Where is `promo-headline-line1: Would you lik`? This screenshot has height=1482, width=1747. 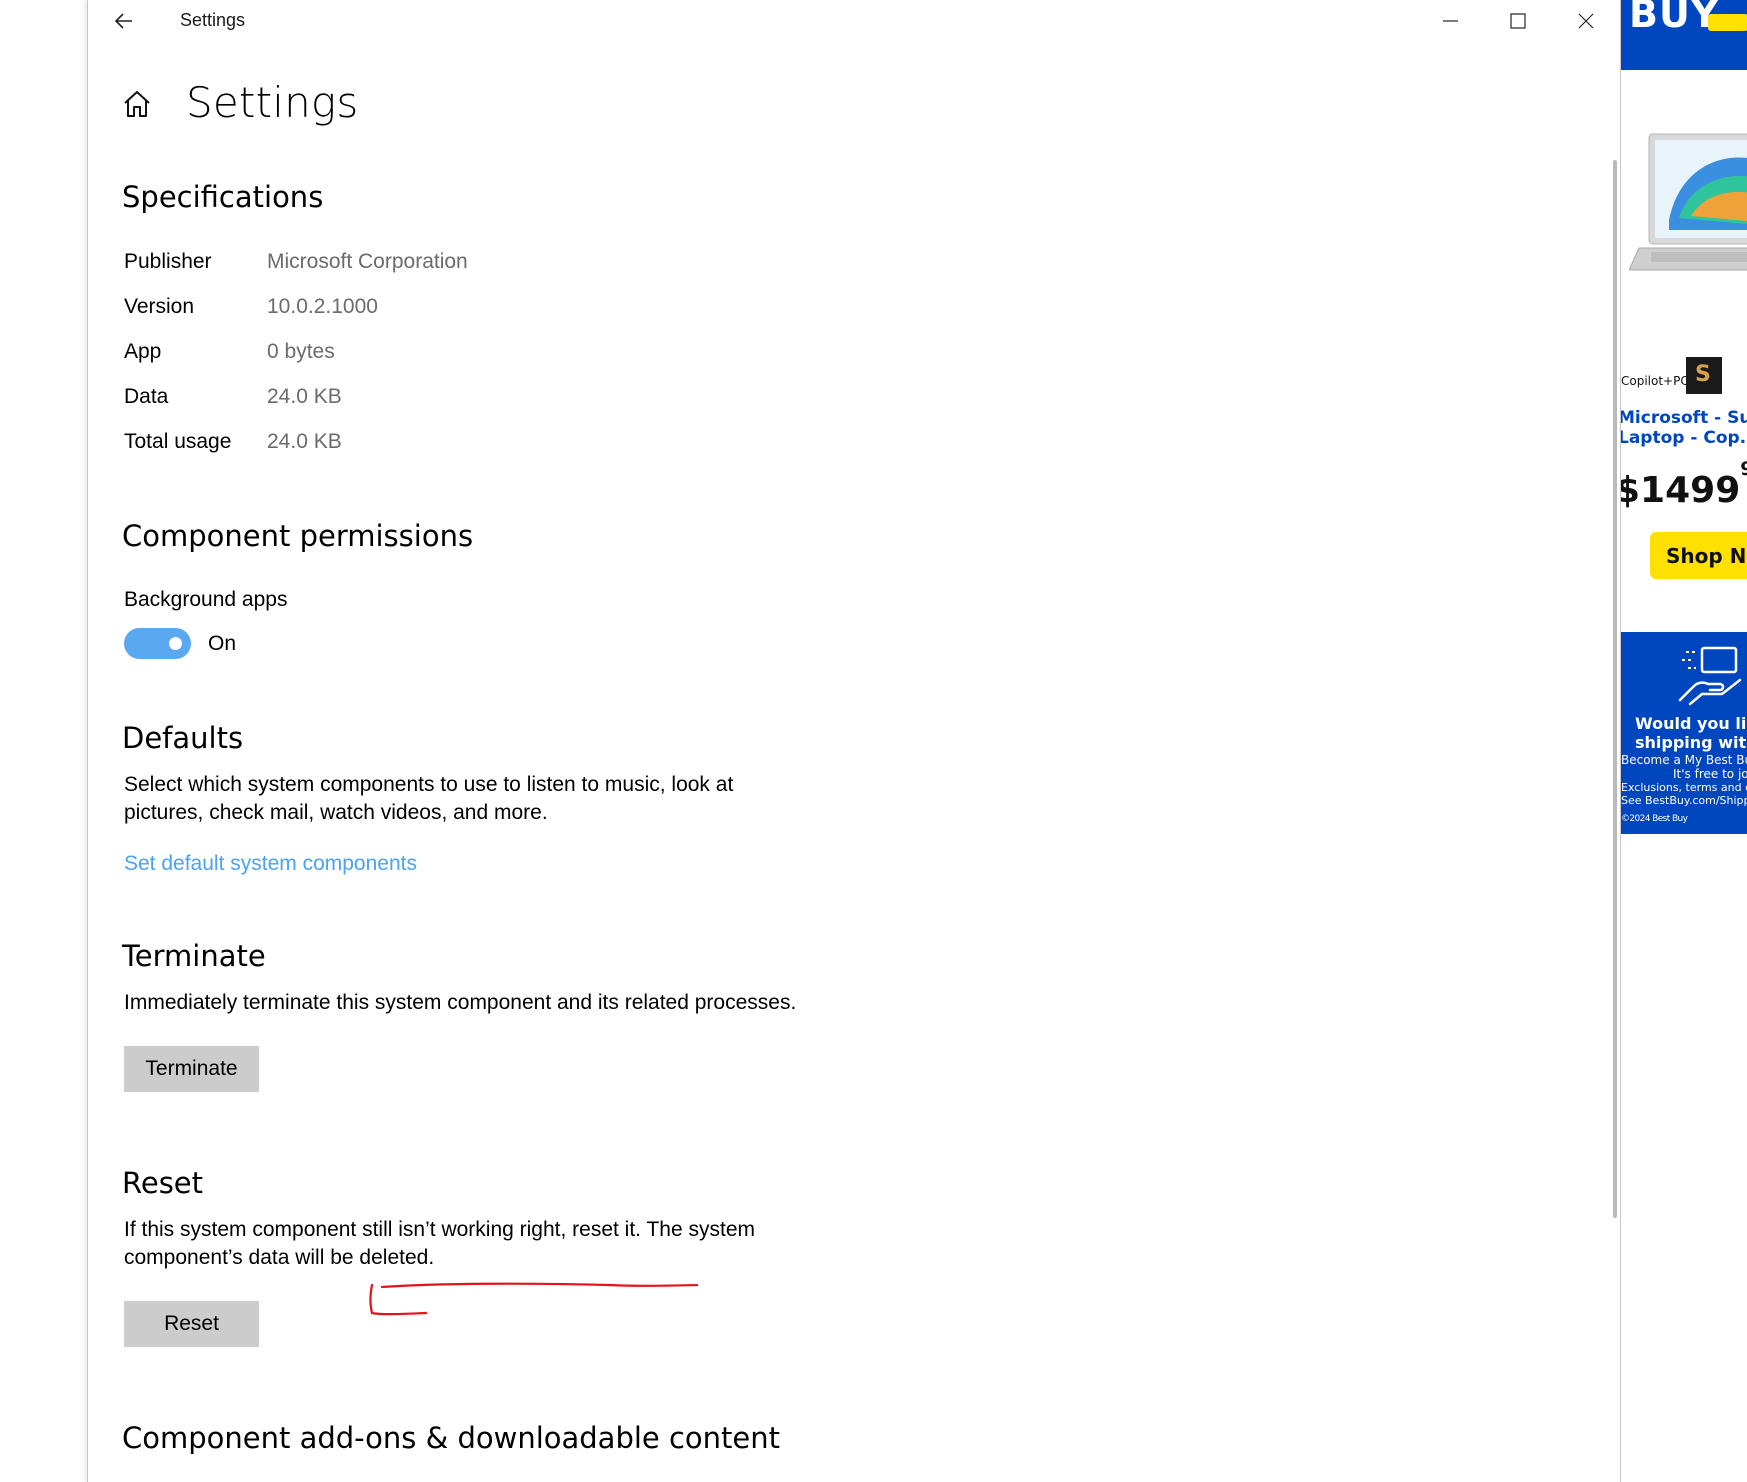 promo-headline-line1: Would you lik is located at coordinates (1691, 723).